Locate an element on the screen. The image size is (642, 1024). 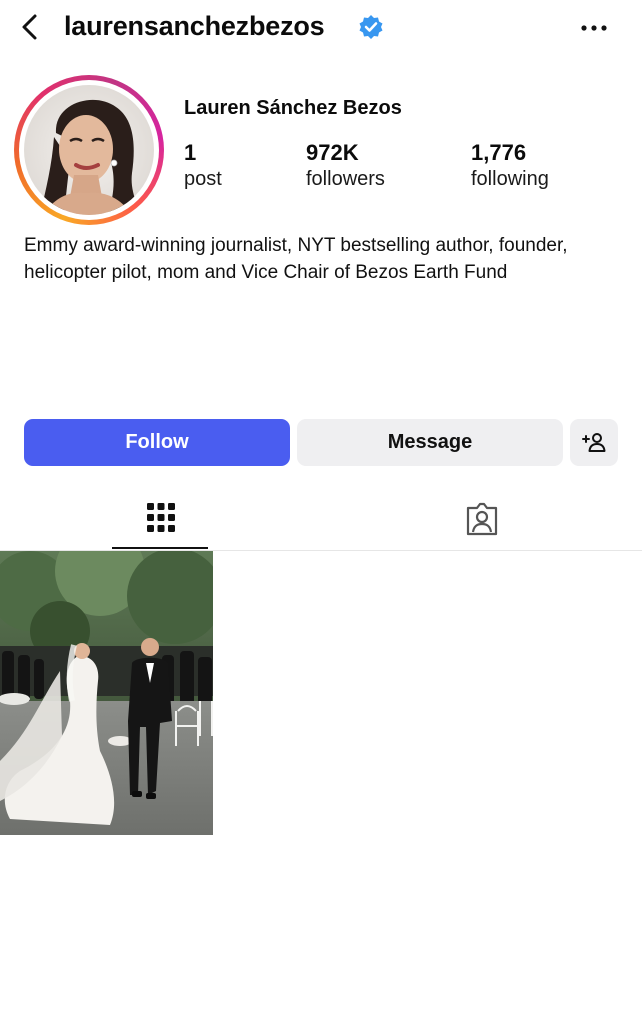
profile-tabs is located at coordinates (321, 520).